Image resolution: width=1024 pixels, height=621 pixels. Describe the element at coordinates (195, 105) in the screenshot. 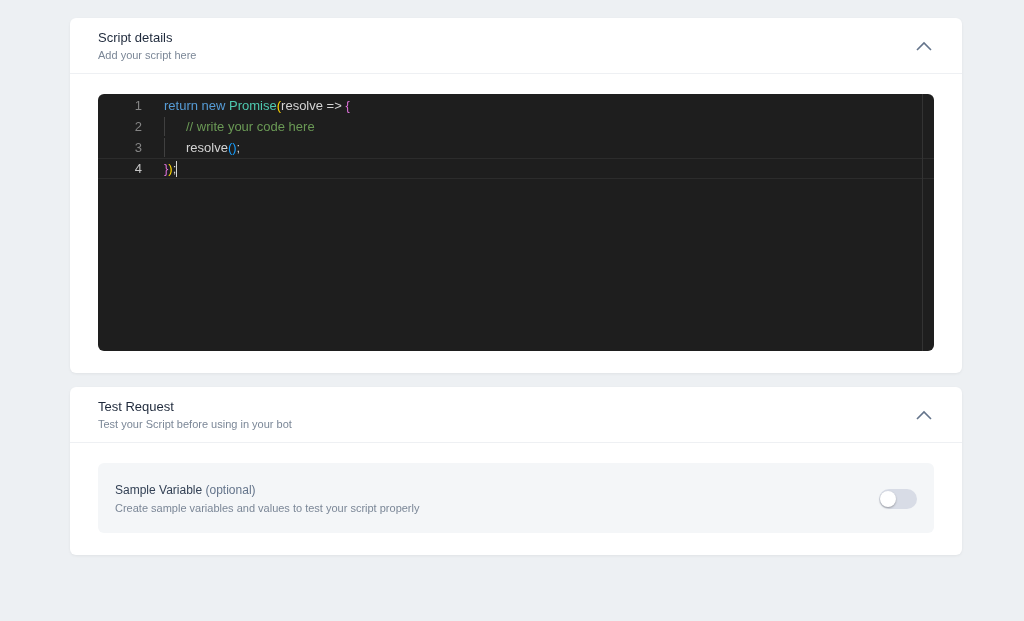

I see `code-token: return new` at that location.